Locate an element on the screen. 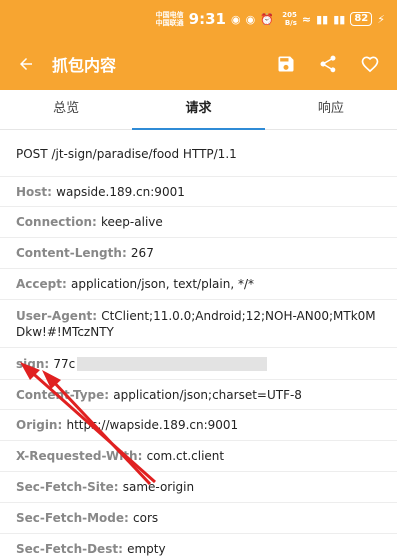 The width and height of the screenshot is (397, 559). tab-bar: 总览 请求 响应 is located at coordinates (198, 110).